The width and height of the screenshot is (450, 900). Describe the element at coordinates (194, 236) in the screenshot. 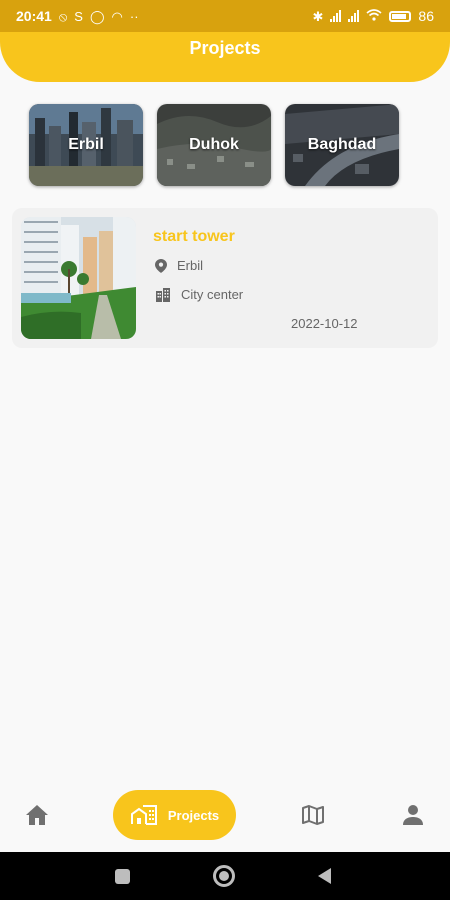

I see `project-name: start tower` at that location.